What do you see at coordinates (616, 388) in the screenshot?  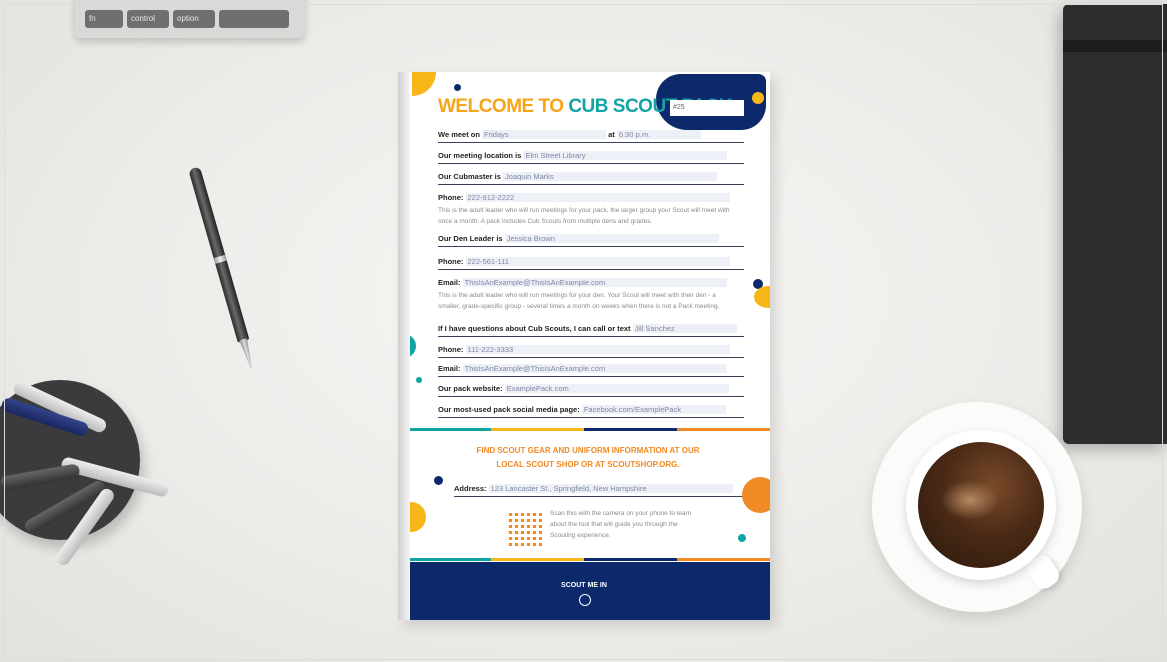 I see `website-value: ExamplePack.com` at bounding box center [616, 388].